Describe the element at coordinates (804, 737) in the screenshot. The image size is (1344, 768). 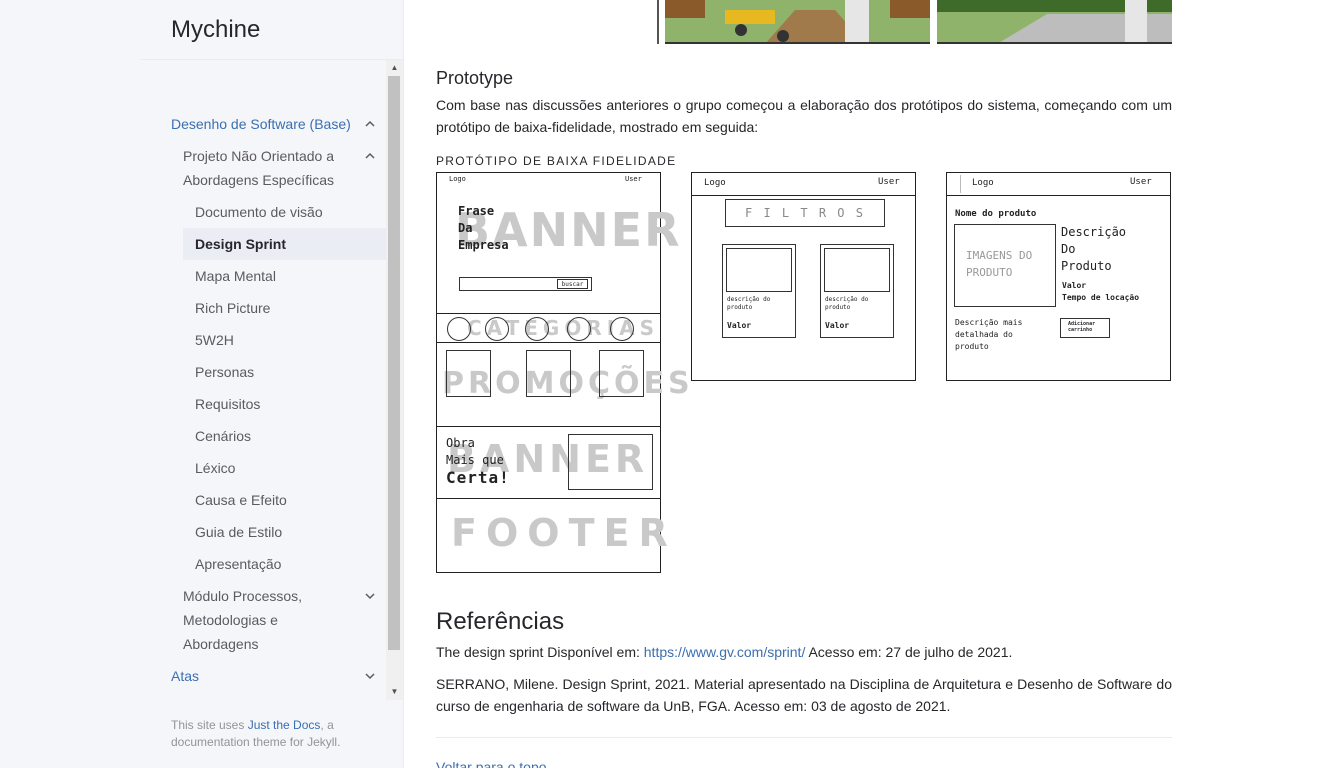
I see `content-divider` at that location.